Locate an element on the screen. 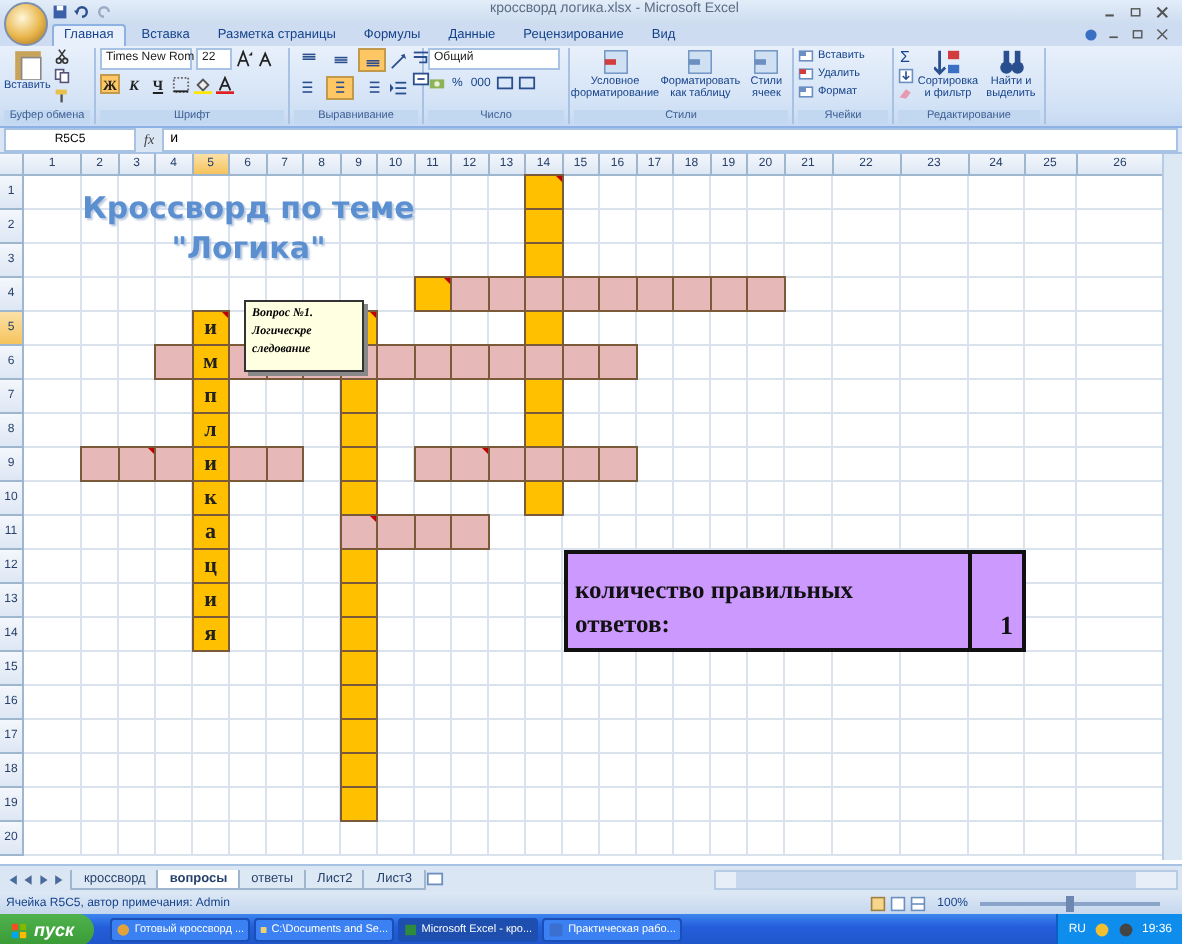  sheet-title: Кроссворд по теме "Логика" is located at coordinates (248, 228).